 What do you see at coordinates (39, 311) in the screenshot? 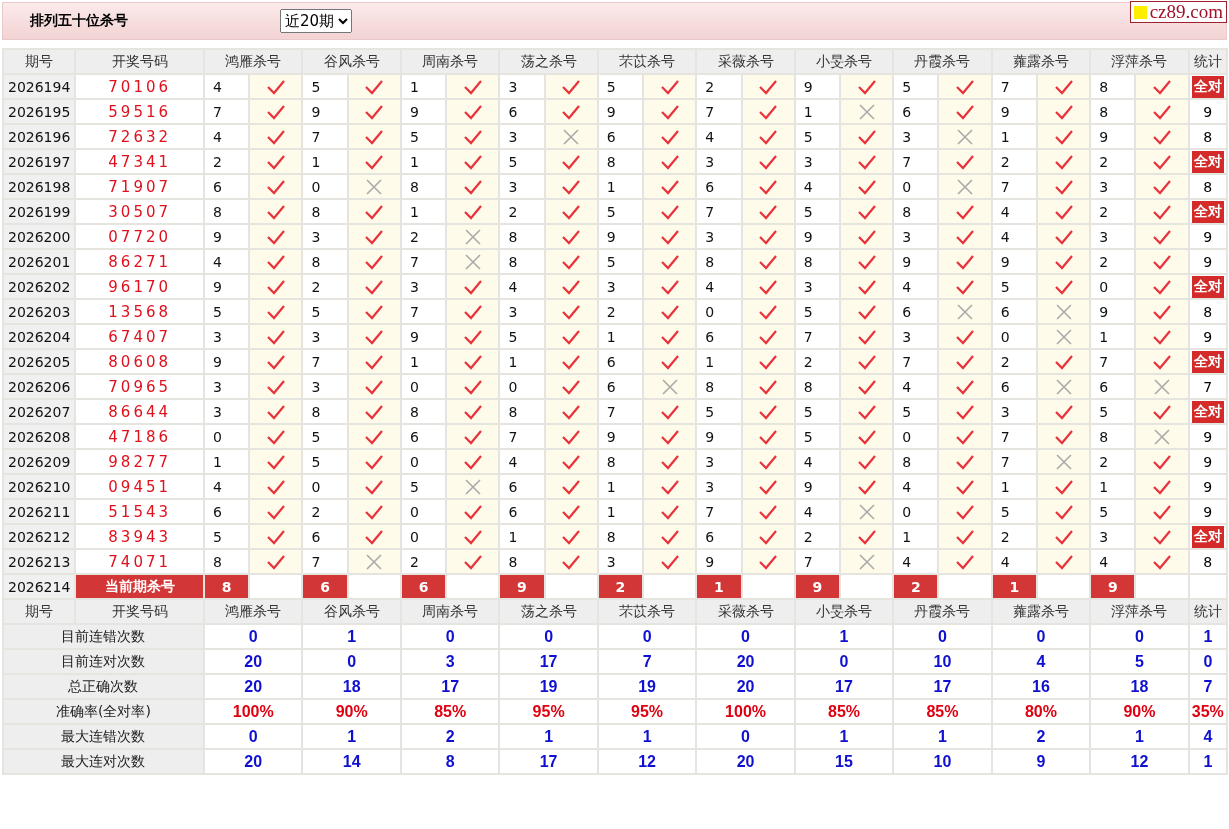
I see `period-cell: 2026203` at bounding box center [39, 311].